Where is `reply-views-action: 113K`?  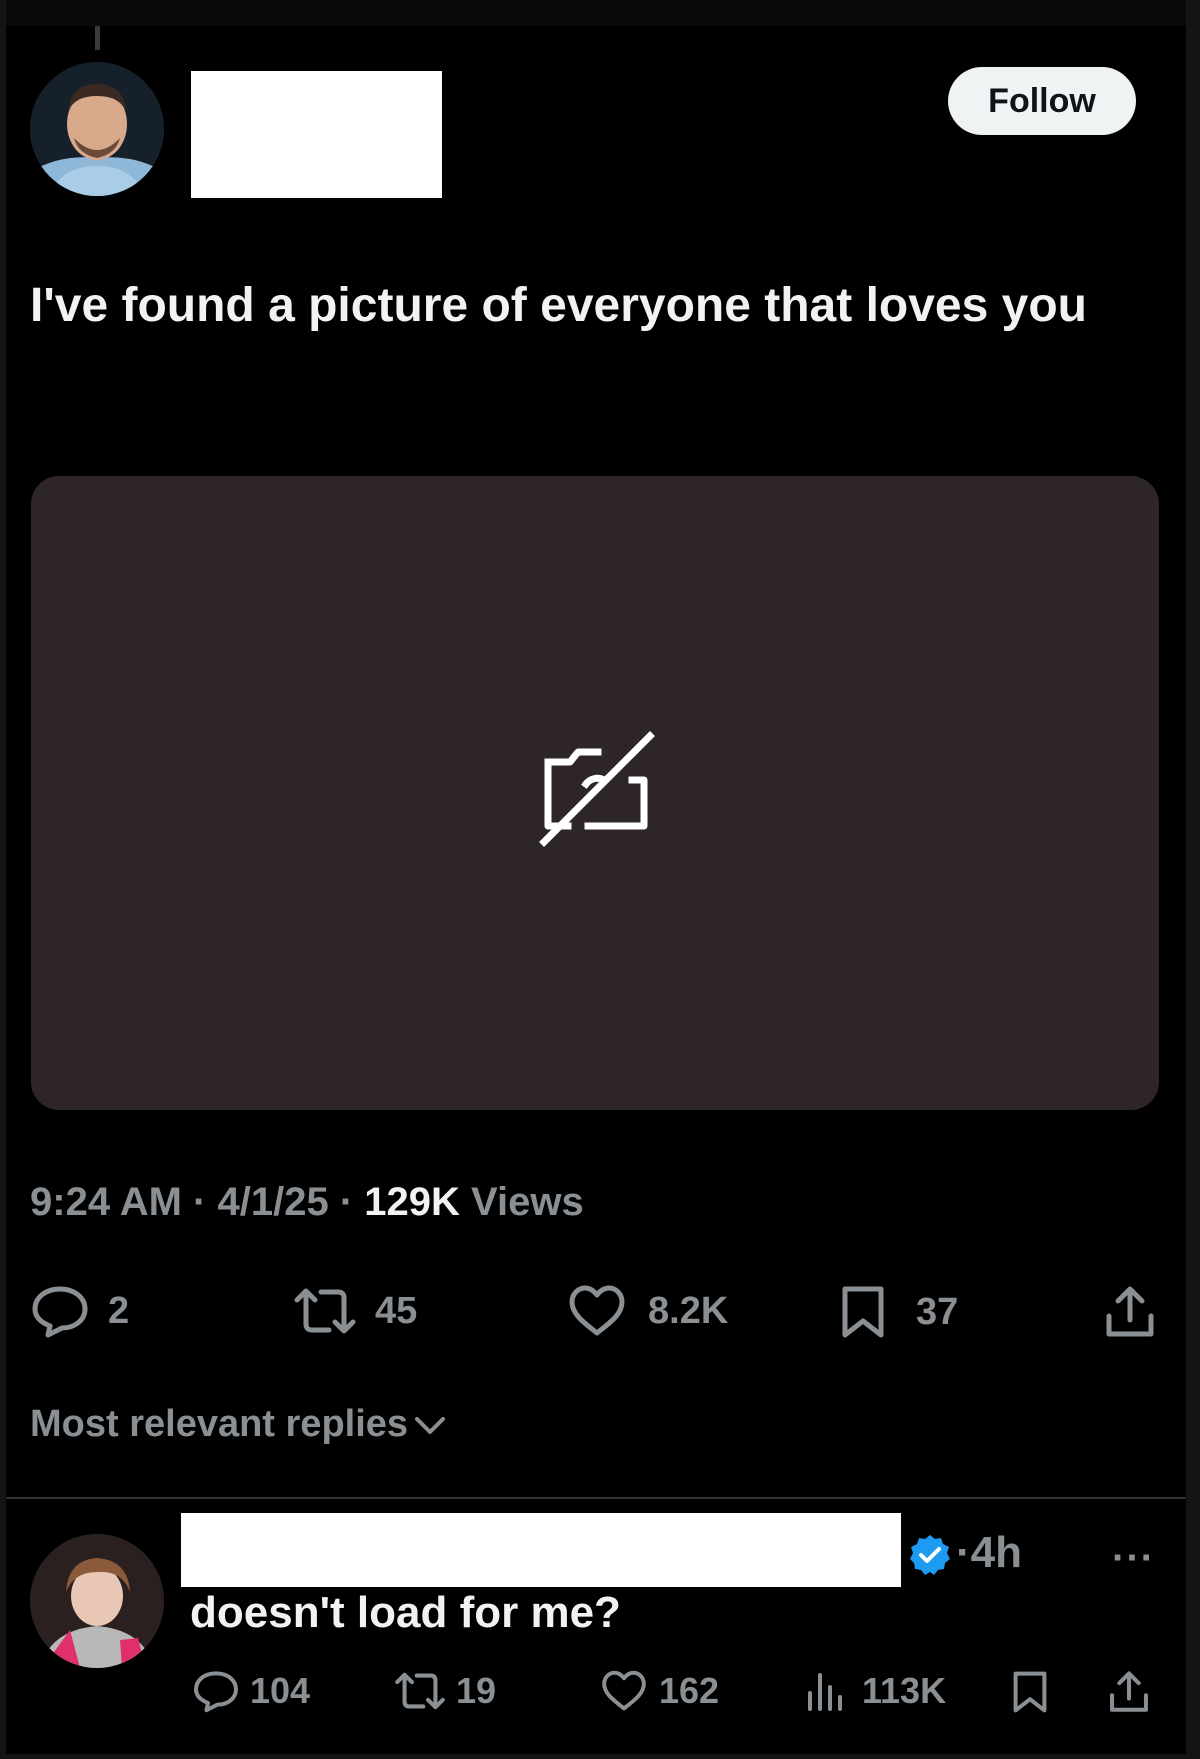
reply-views-action: 113K is located at coordinates (876, 1691).